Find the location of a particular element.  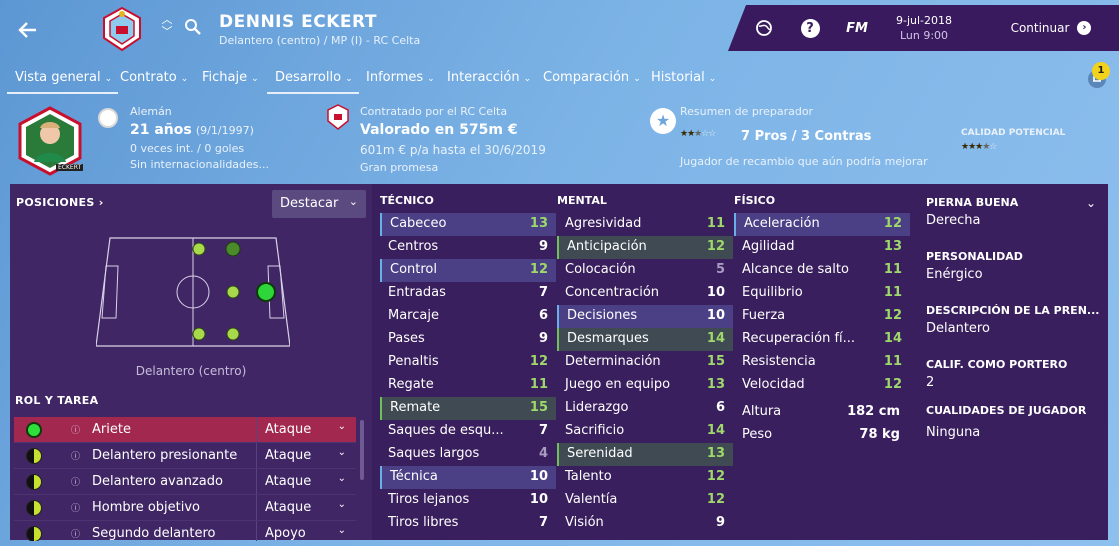

attribute-name: Alcance de salto is located at coordinates (795, 269).